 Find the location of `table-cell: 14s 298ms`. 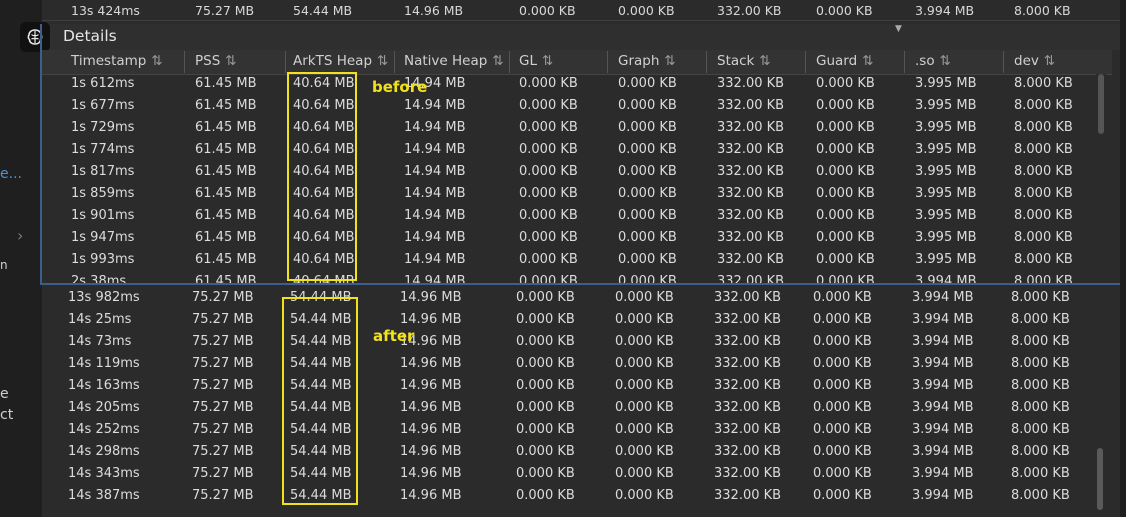

table-cell: 14s 298ms is located at coordinates (104, 451).